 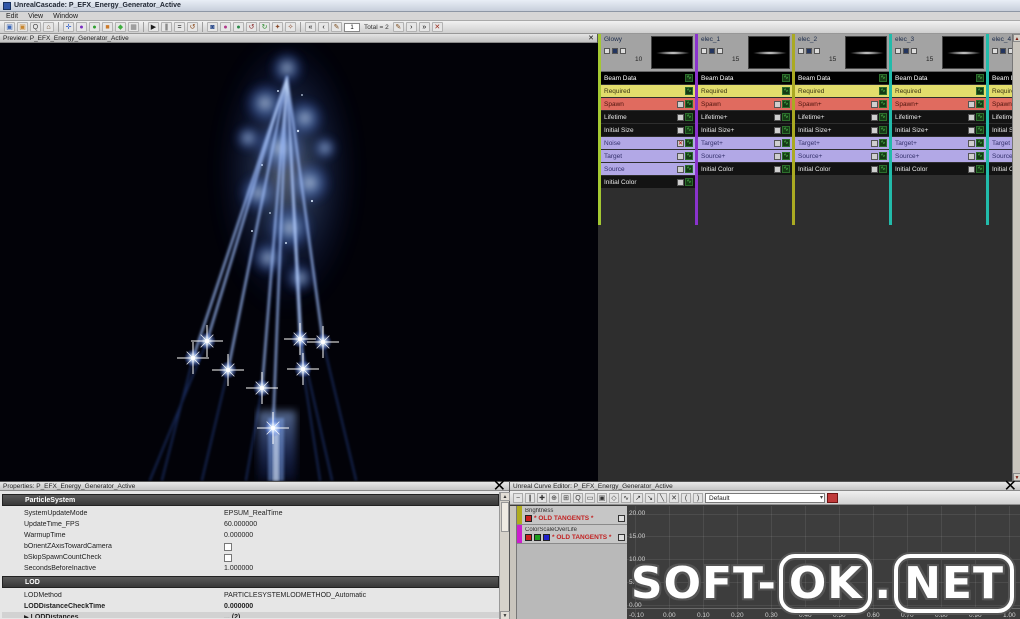 I want to click on scroll-up-icon: ▲, so click(x=1016, y=38).